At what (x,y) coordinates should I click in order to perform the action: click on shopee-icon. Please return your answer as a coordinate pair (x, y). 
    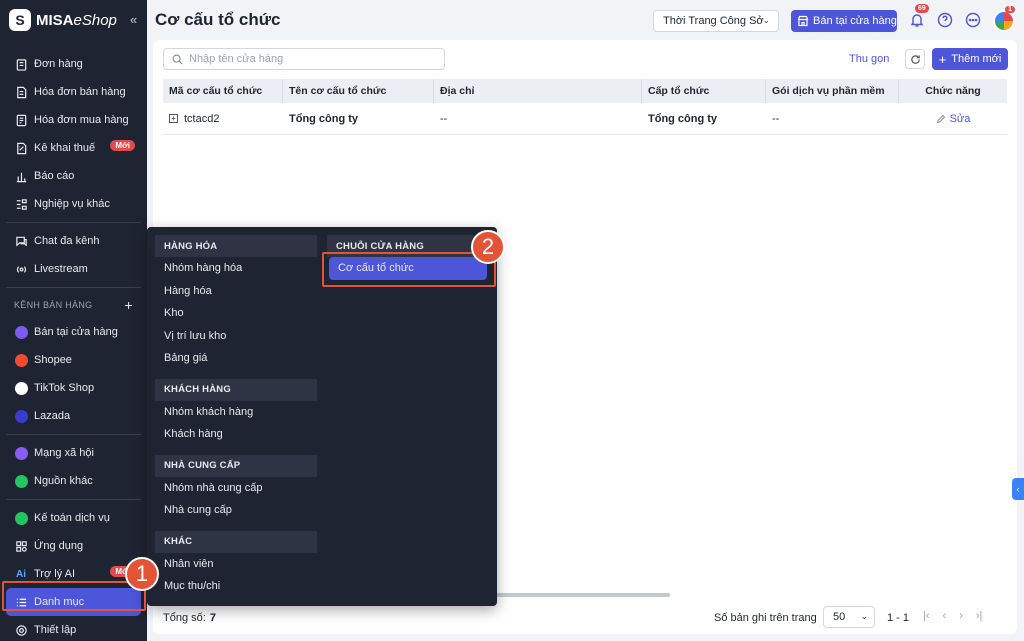
    Looking at the image, I should click on (21, 360).